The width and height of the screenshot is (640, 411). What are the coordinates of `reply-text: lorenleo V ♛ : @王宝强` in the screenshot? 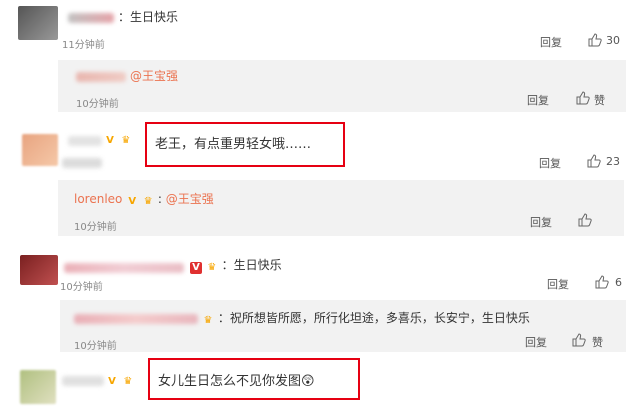 It's located at (144, 199).